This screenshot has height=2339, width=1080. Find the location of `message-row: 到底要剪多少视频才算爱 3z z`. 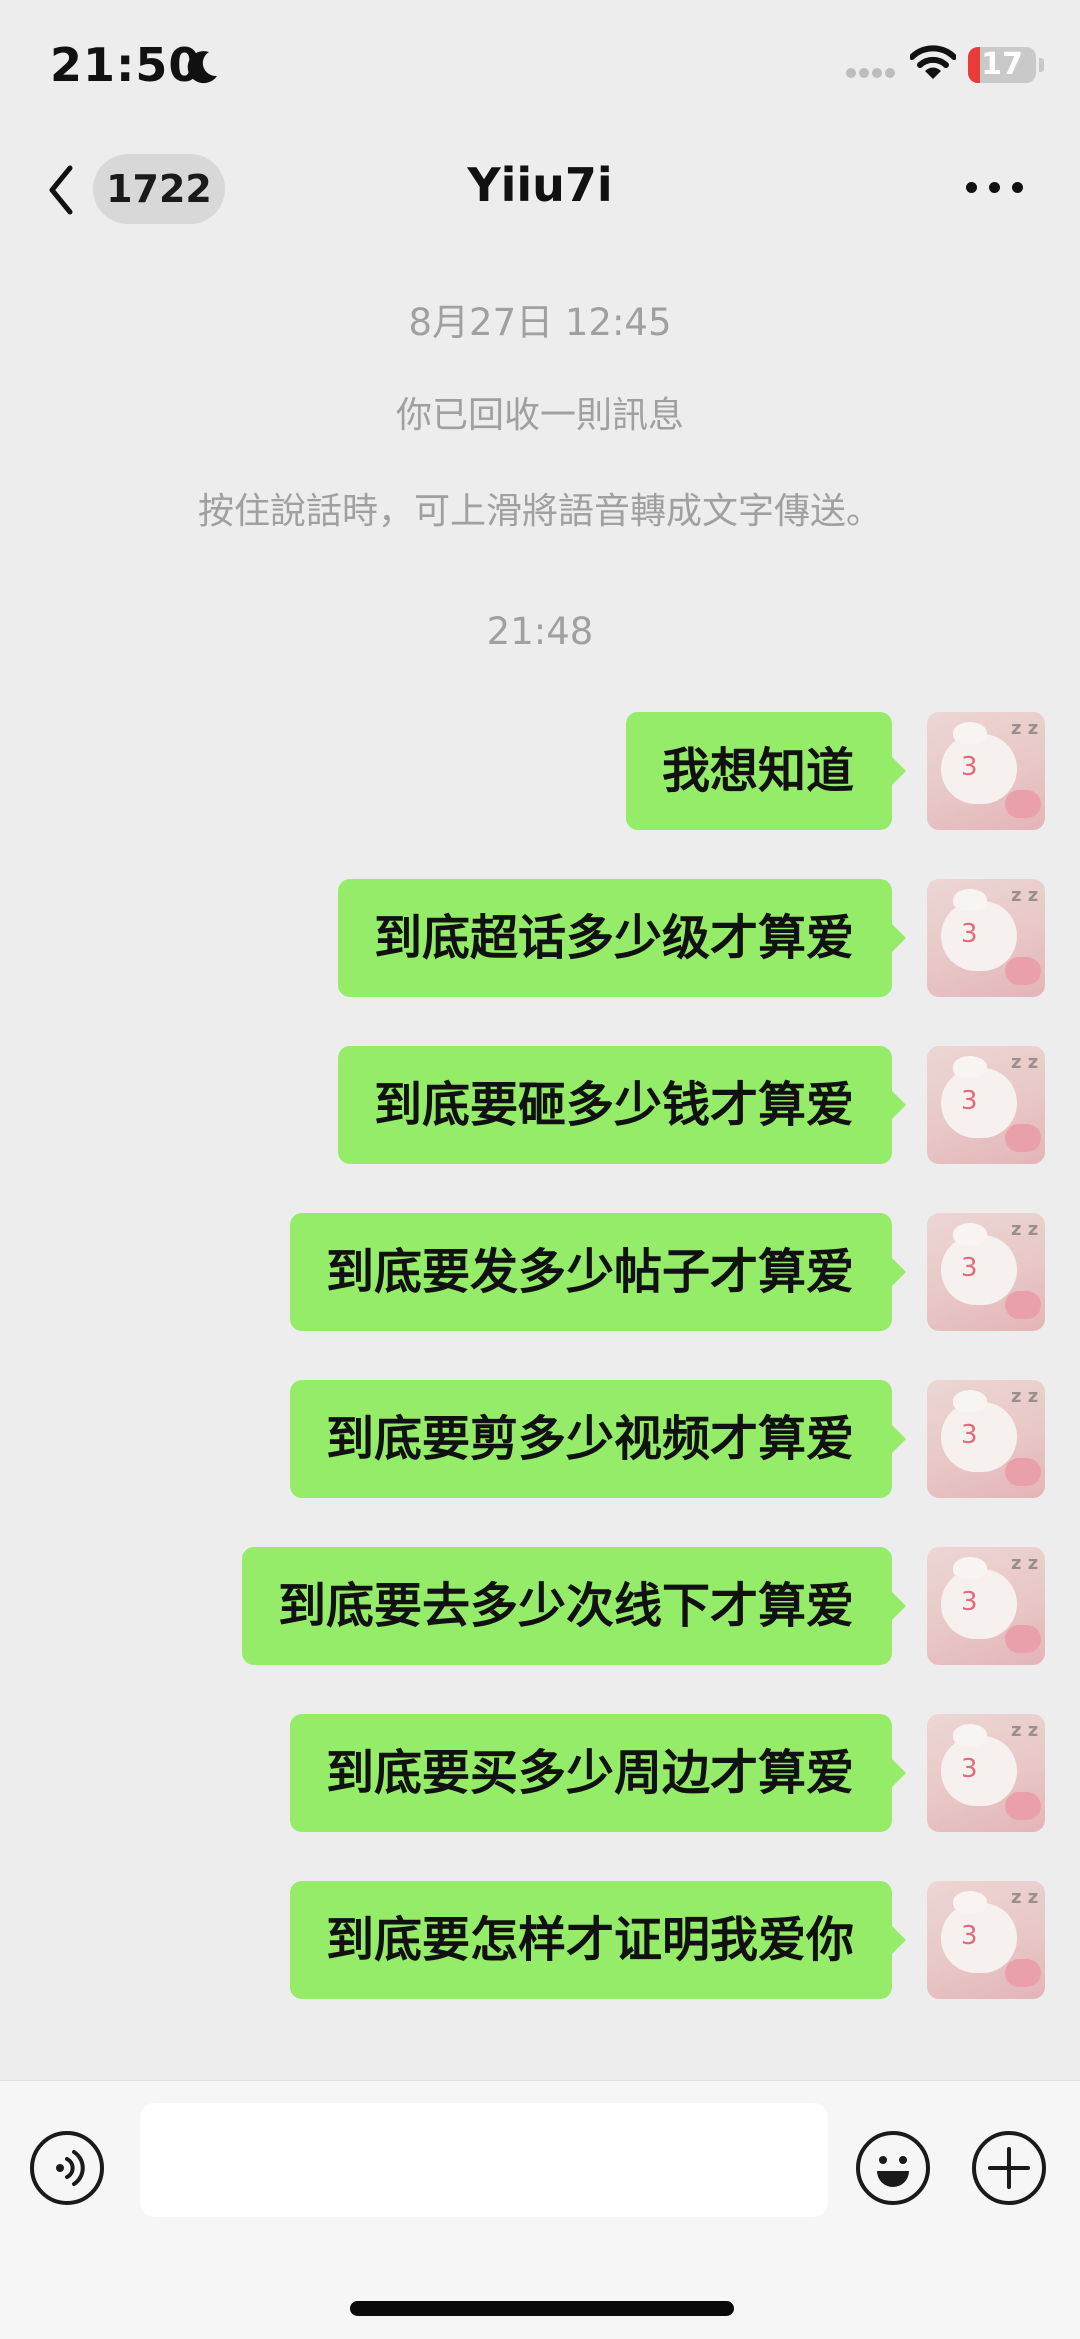

message-row: 到底要剪多少视频才算爱 3z z is located at coordinates (540, 1439).